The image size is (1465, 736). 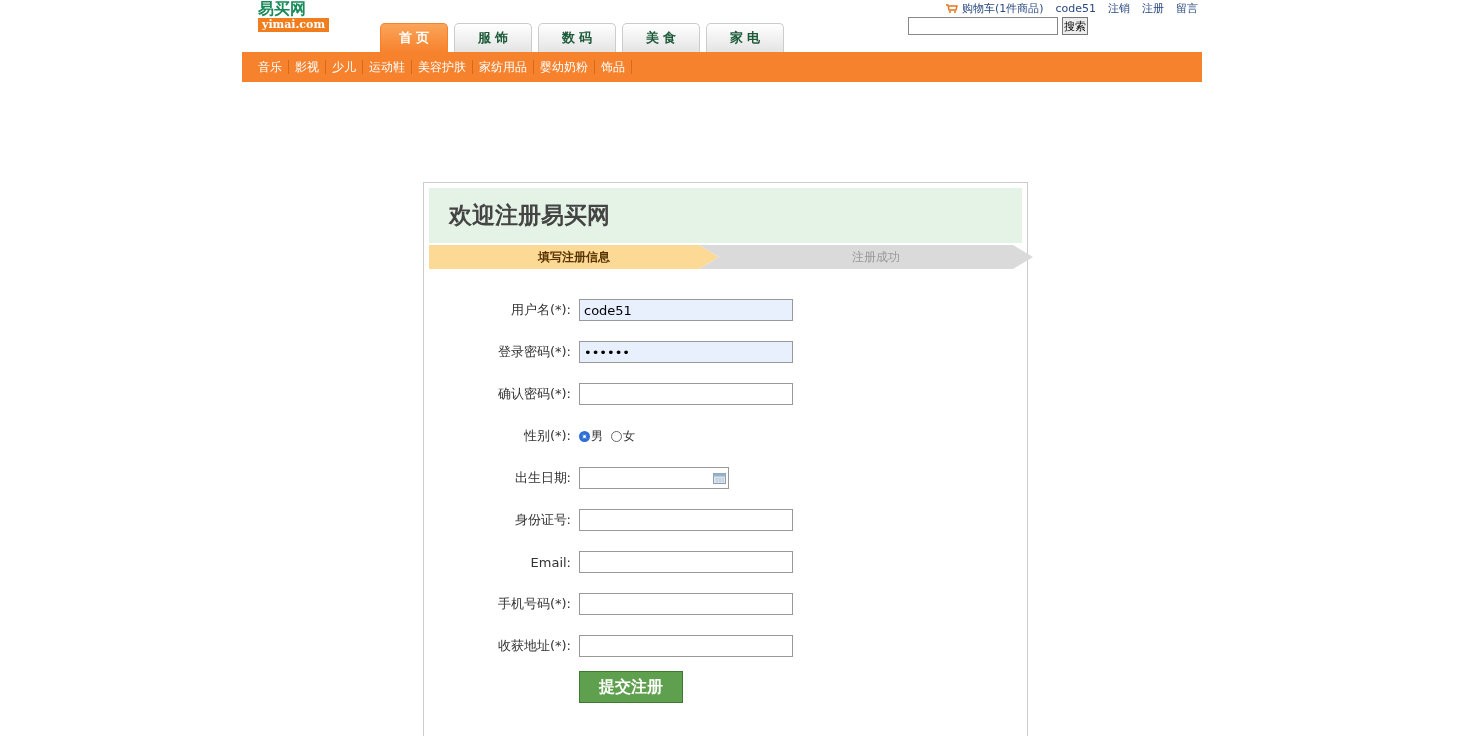 What do you see at coordinates (1002, 8) in the screenshot?
I see `cart-link: 购物车(1件商品)` at bounding box center [1002, 8].